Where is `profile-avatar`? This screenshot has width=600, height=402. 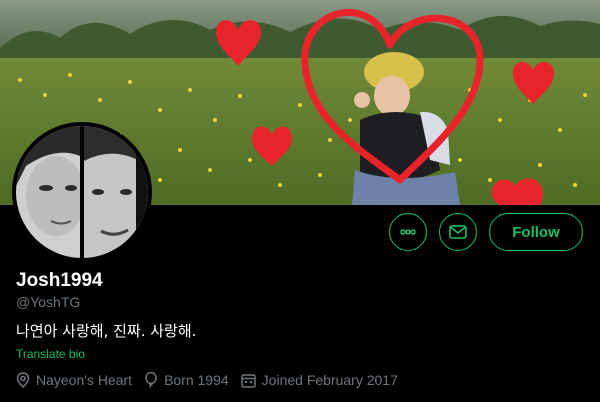 profile-avatar is located at coordinates (82, 192).